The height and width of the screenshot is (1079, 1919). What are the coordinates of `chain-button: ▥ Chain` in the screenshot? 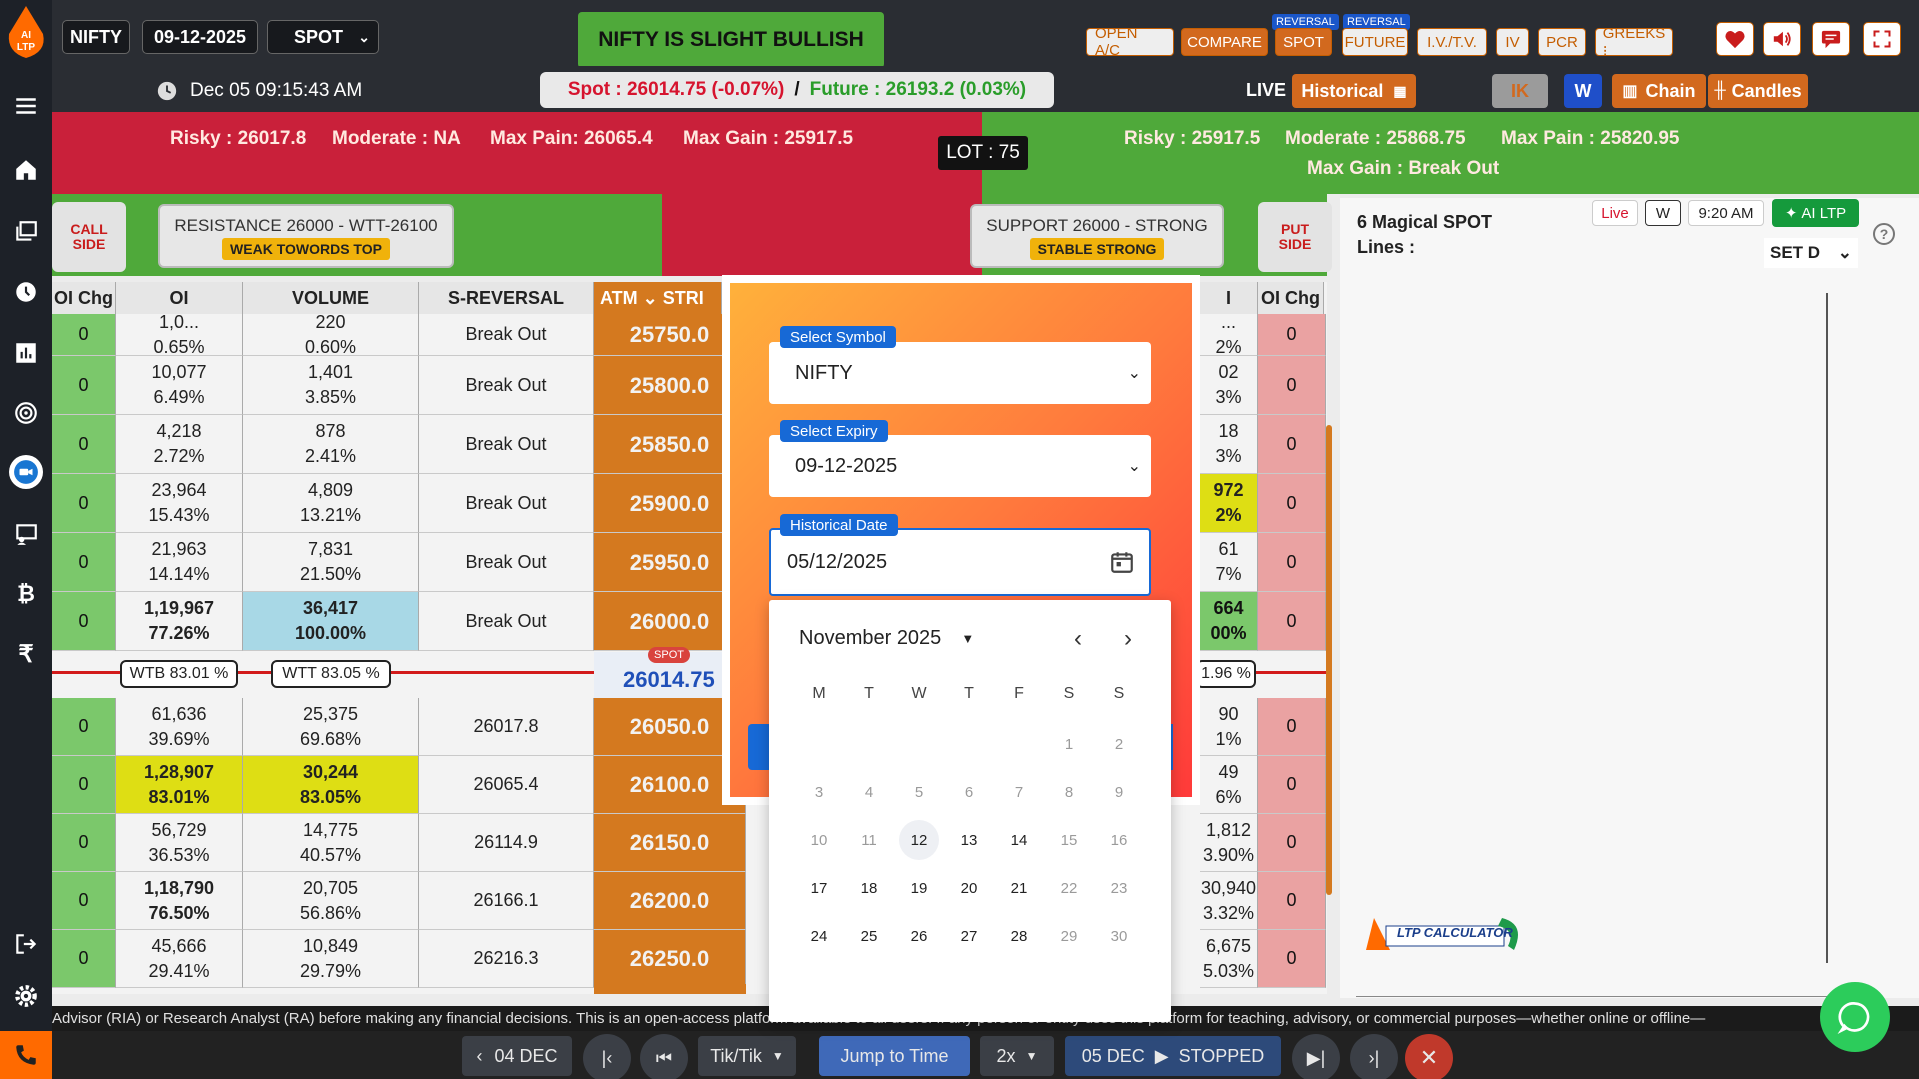 It's located at (1659, 91).